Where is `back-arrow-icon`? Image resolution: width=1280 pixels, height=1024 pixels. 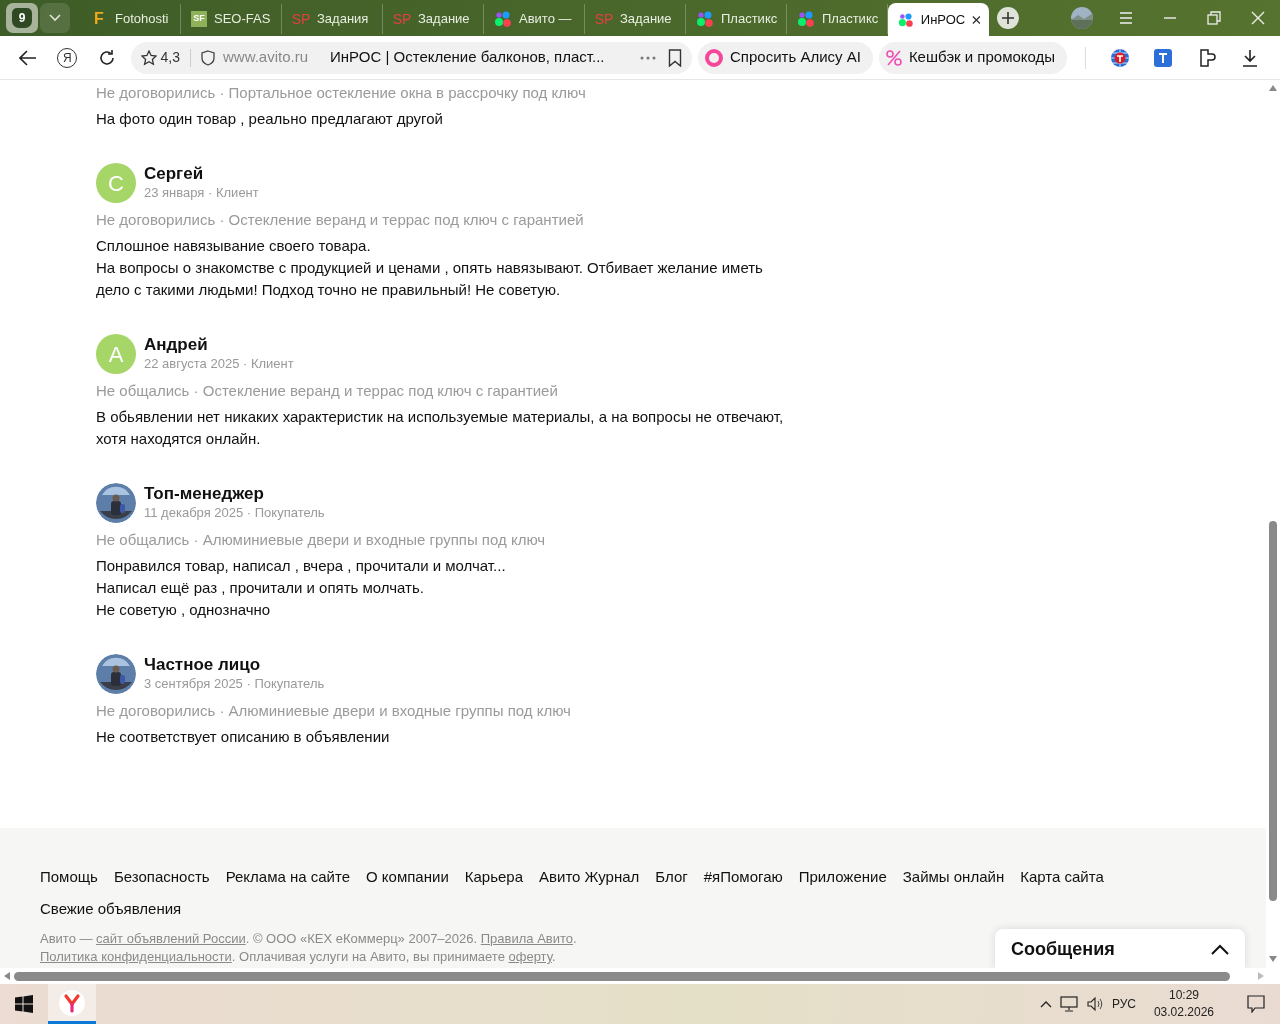
back-arrow-icon is located at coordinates (27, 57).